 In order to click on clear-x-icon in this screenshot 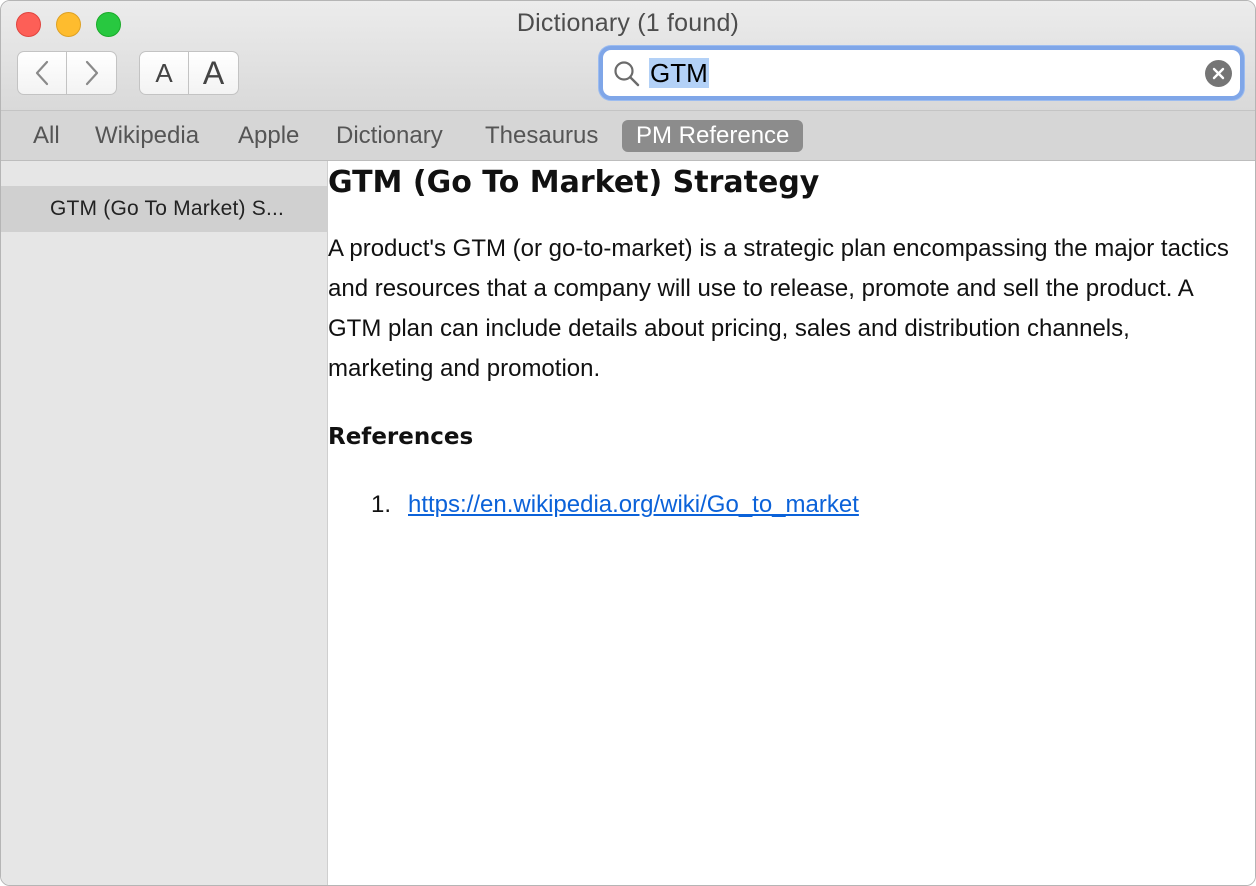, I will do `click(1218, 73)`.